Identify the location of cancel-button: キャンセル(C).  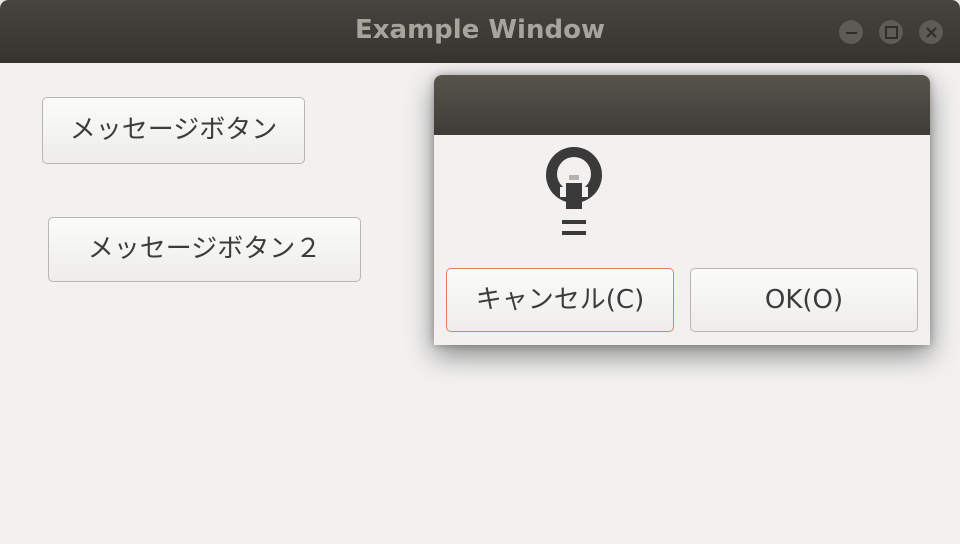
(560, 300).